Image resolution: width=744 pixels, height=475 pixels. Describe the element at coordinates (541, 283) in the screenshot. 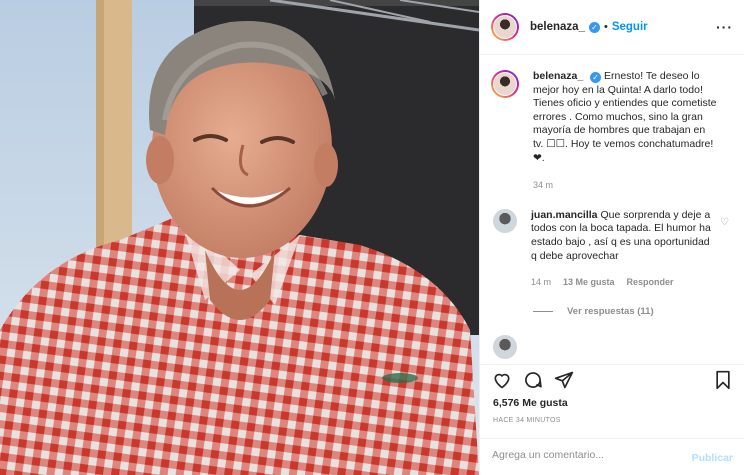

I see `comment-time: 14 m` at that location.